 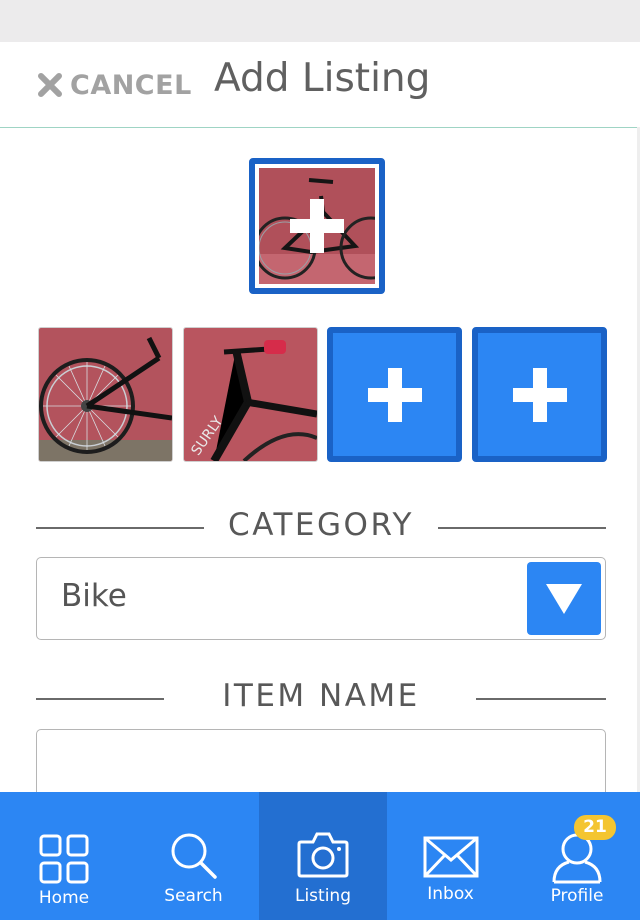 I want to click on tab-label: Profile, so click(x=577, y=896).